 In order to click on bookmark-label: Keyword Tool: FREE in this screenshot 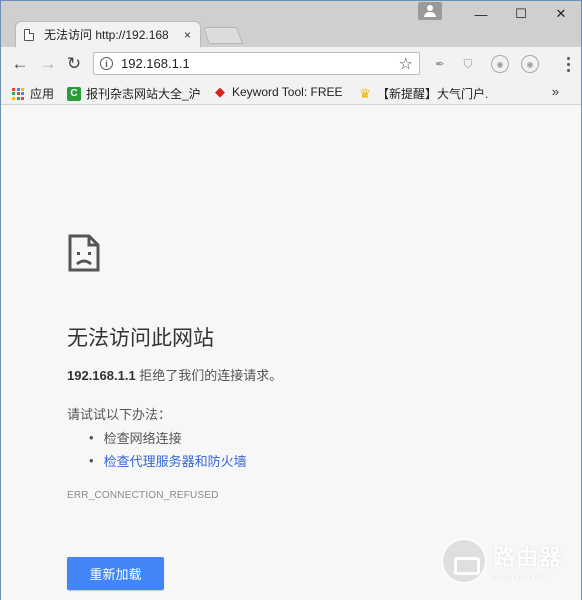, I will do `click(287, 92)`.